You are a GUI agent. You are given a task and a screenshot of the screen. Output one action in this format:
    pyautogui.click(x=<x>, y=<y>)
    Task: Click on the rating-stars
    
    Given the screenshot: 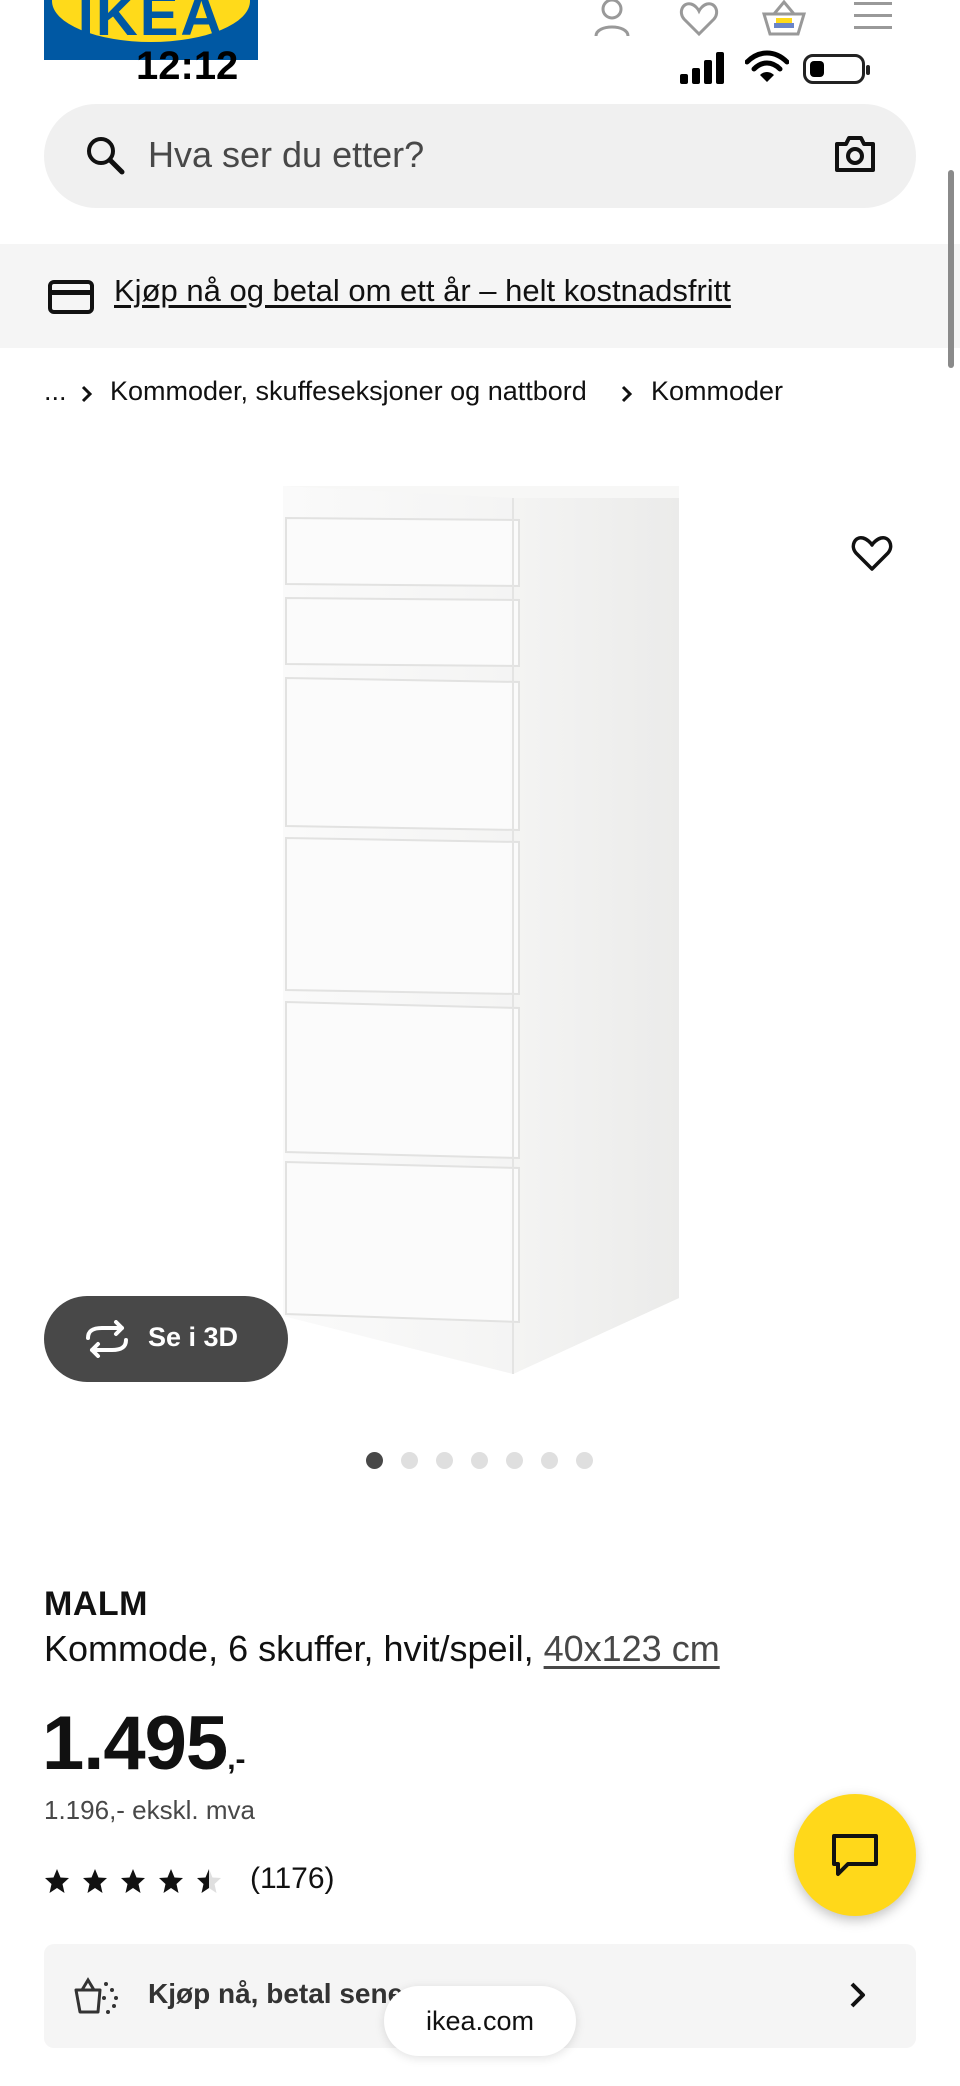 What is the action you would take?
    pyautogui.click(x=139, y=1881)
    